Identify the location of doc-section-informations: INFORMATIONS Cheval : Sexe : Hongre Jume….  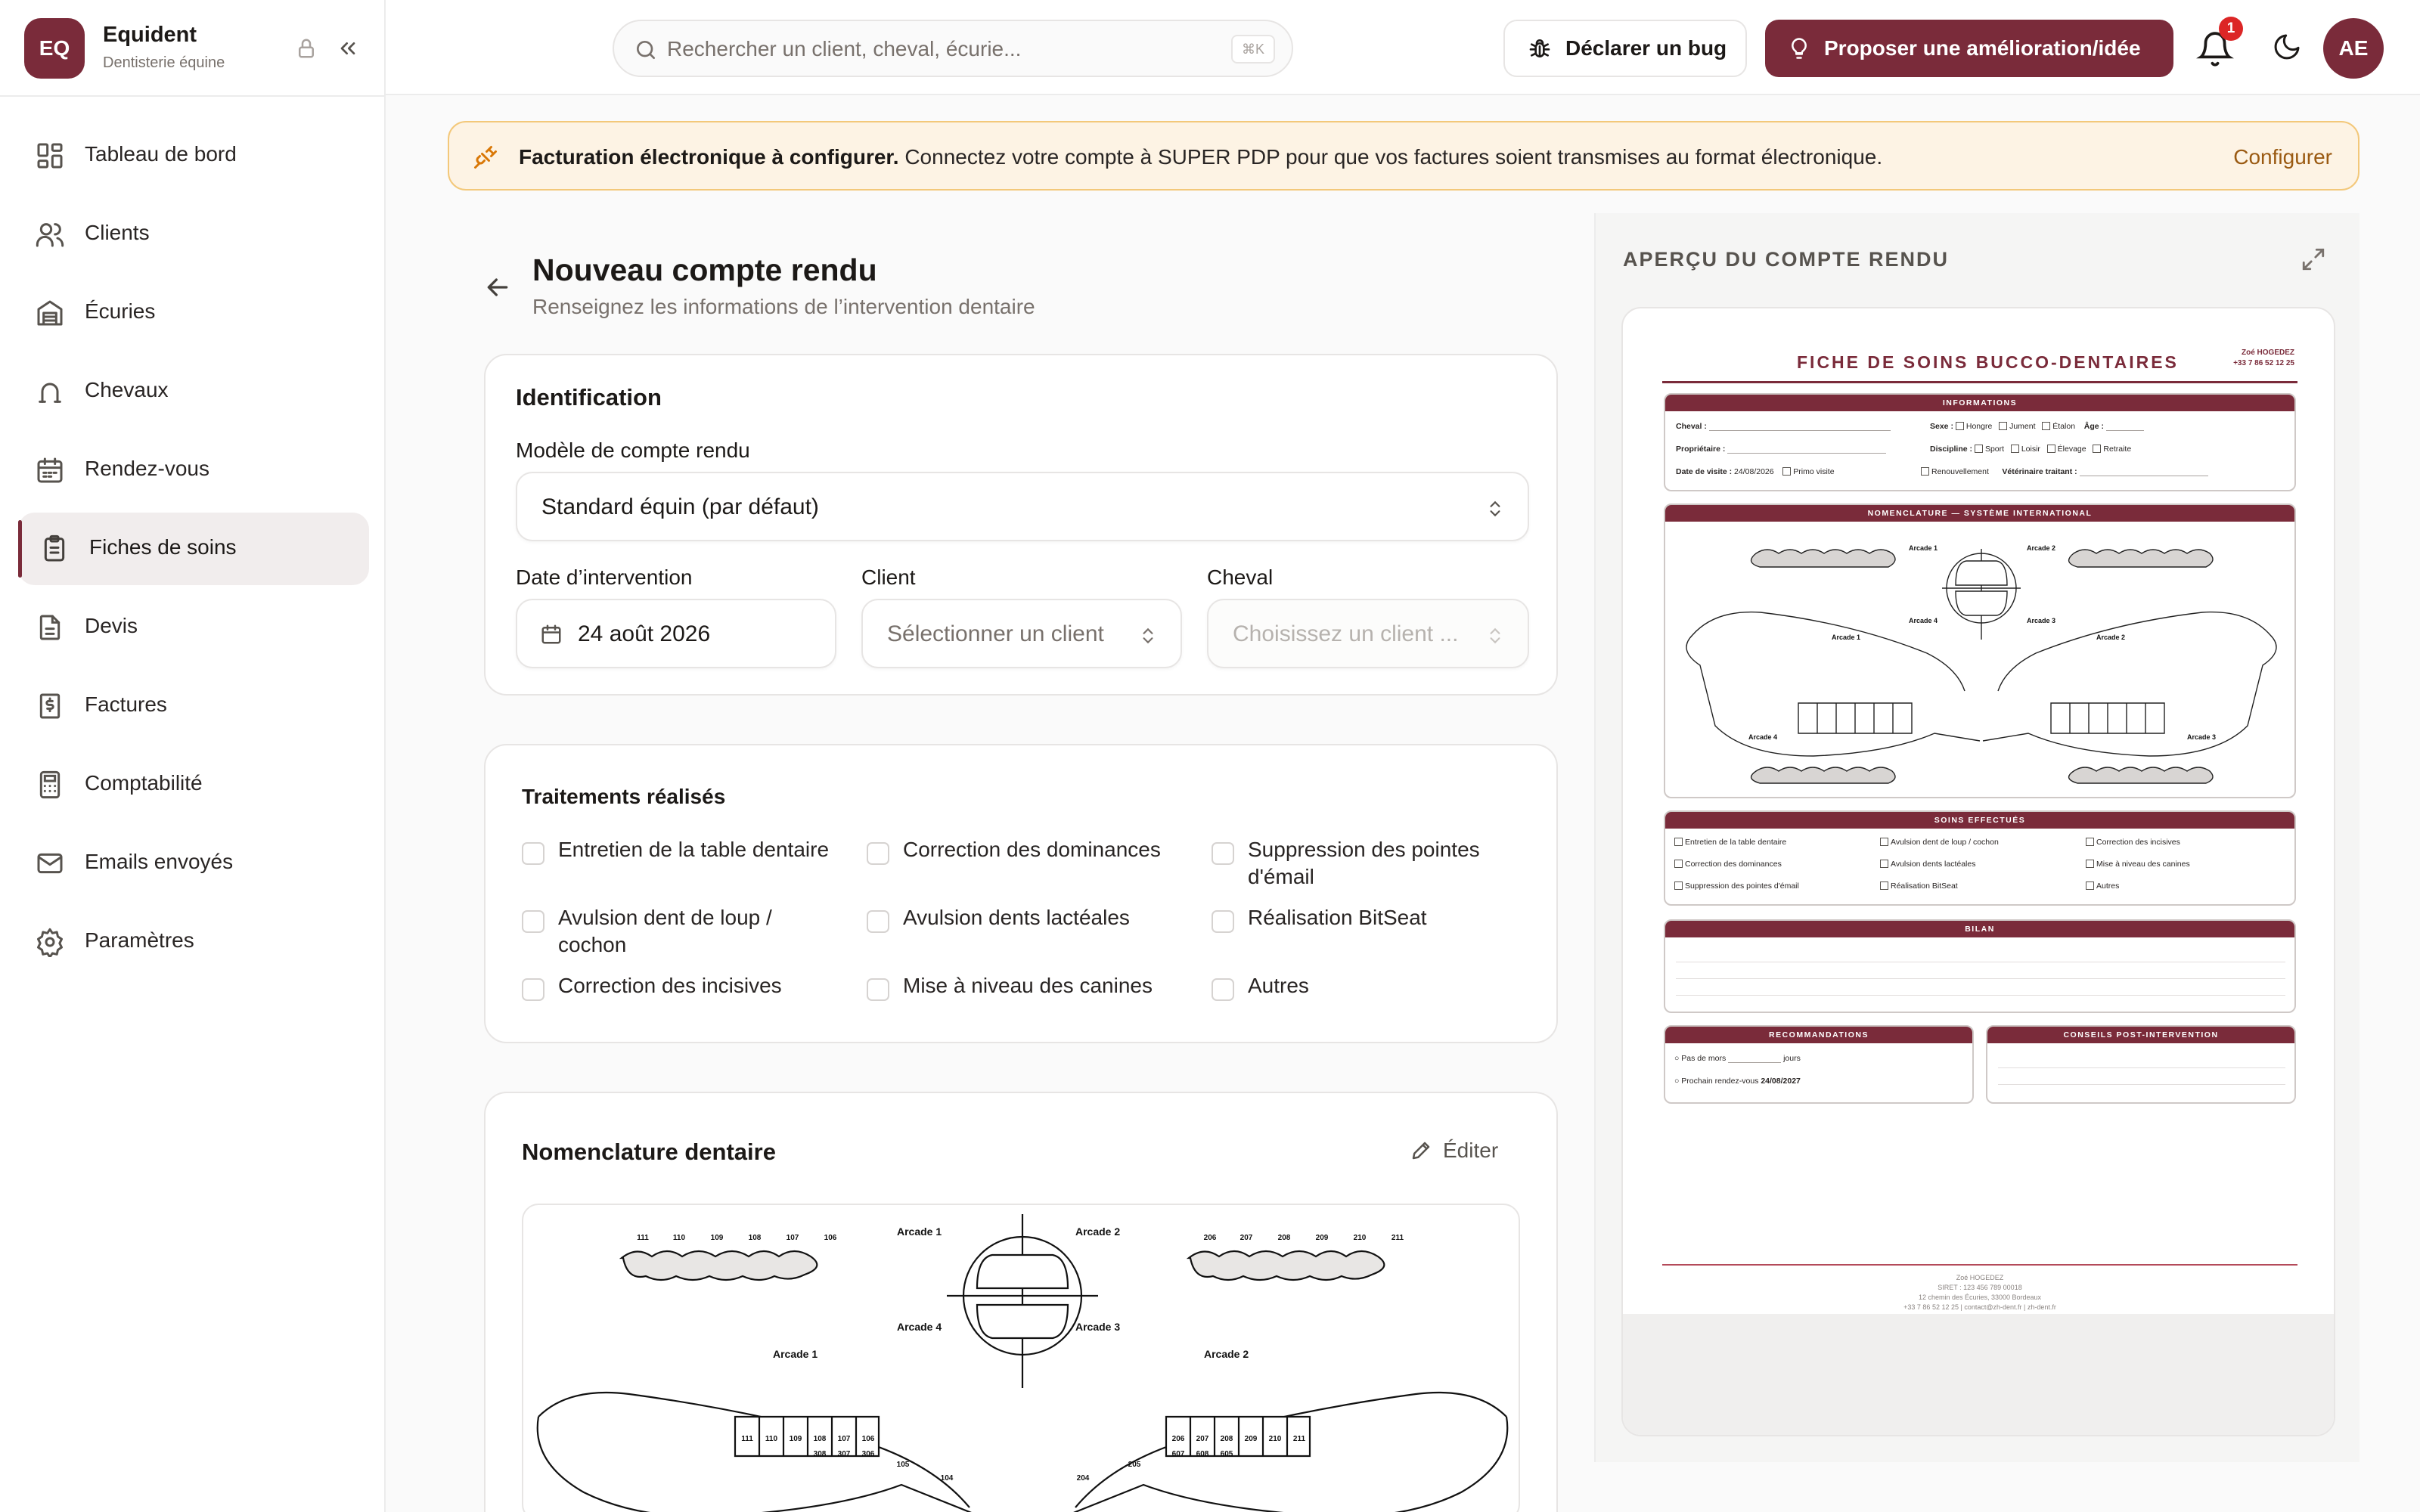
(1980, 442).